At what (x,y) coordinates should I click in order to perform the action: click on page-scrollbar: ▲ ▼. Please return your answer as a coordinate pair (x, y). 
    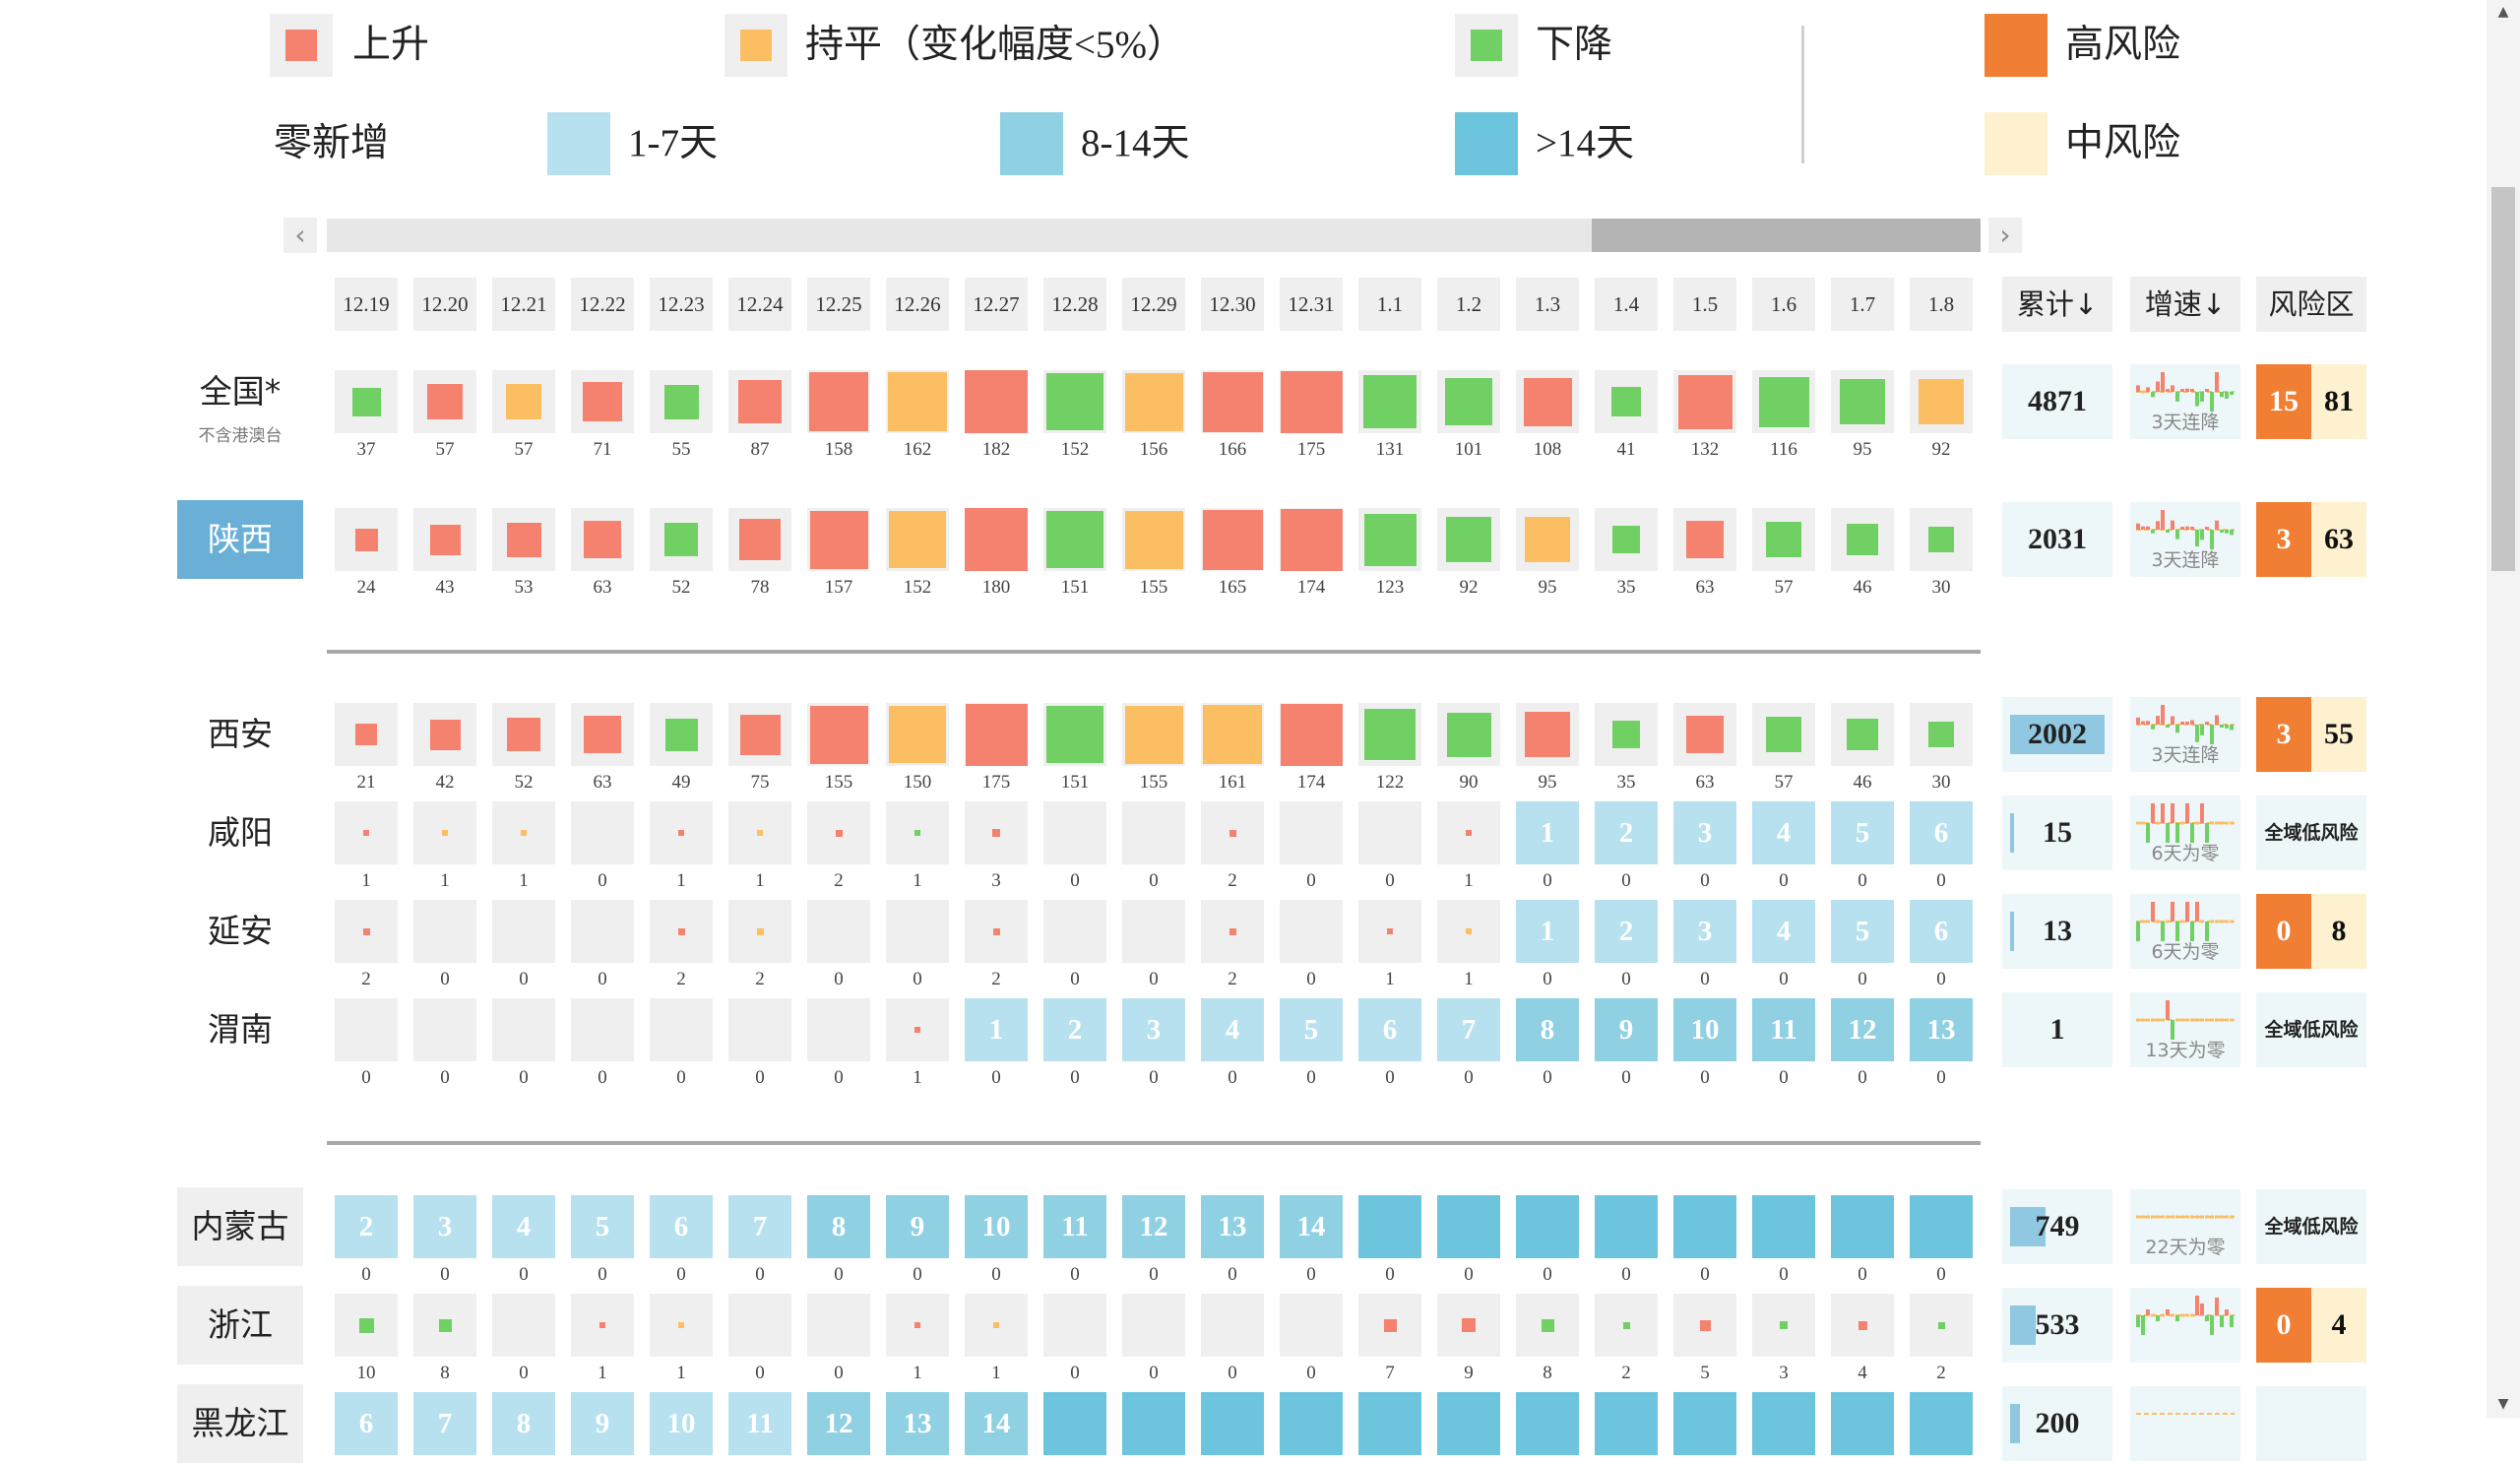
    Looking at the image, I should click on (2503, 709).